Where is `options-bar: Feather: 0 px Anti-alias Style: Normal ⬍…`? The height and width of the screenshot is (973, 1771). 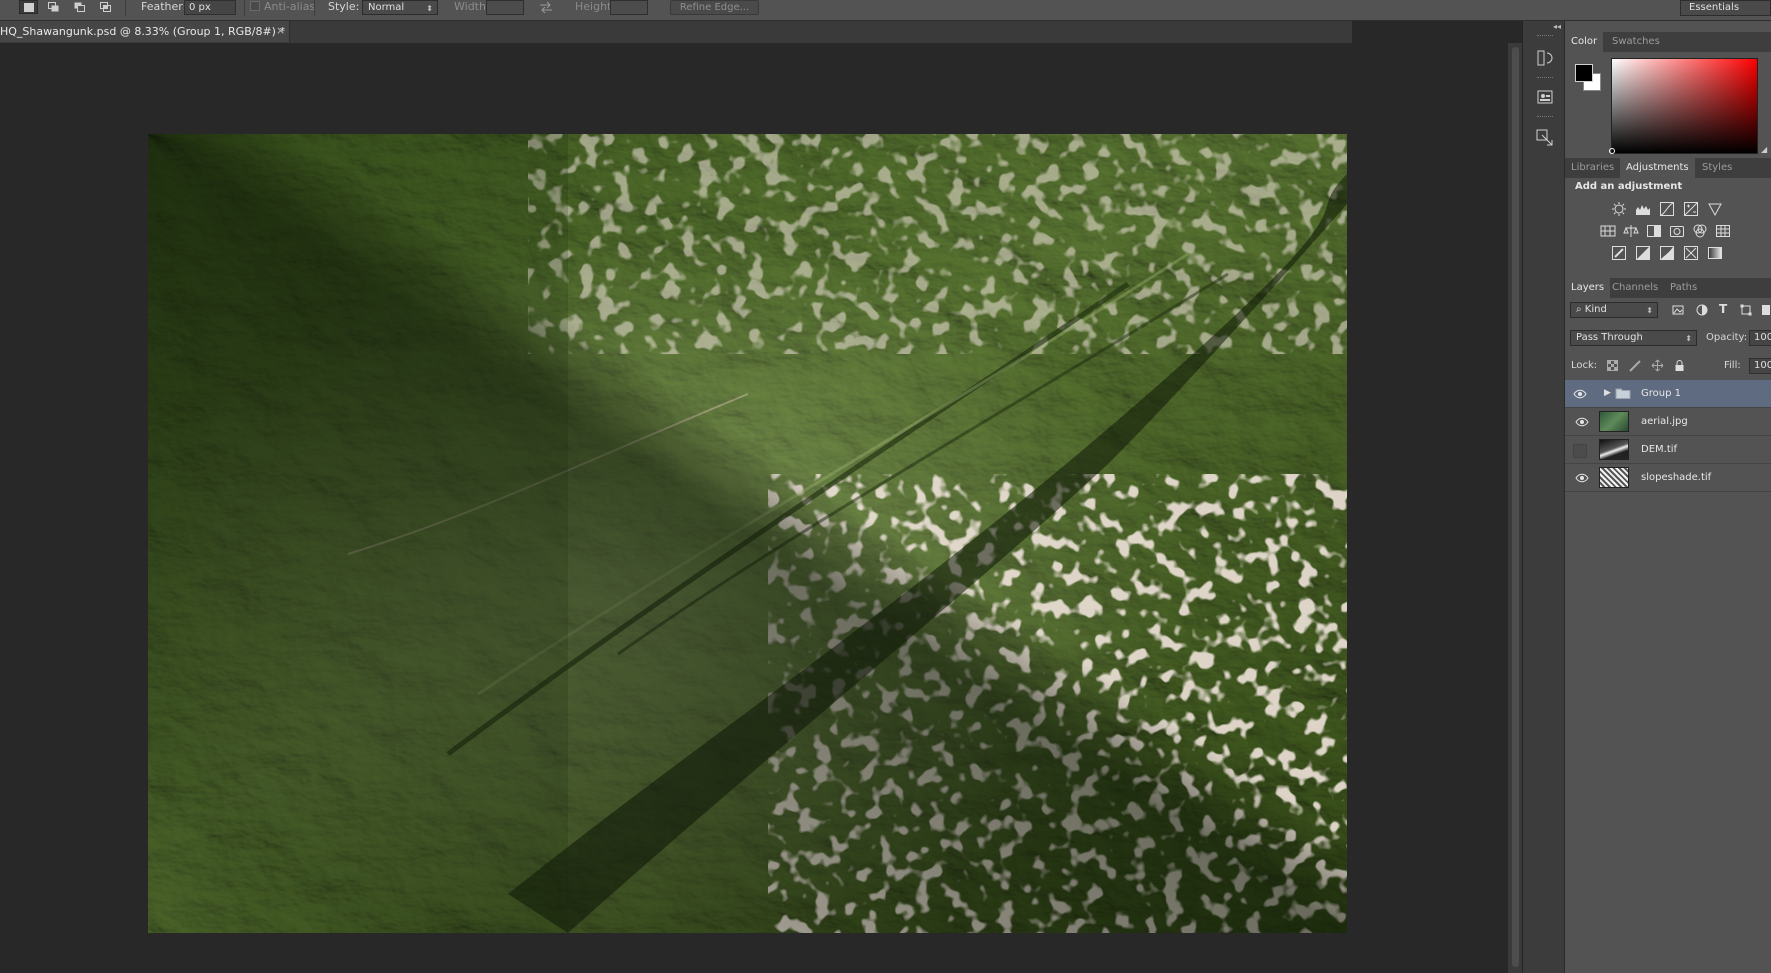 options-bar: Feather: 0 px Anti-alias Style: Normal ⬍… is located at coordinates (885, 10).